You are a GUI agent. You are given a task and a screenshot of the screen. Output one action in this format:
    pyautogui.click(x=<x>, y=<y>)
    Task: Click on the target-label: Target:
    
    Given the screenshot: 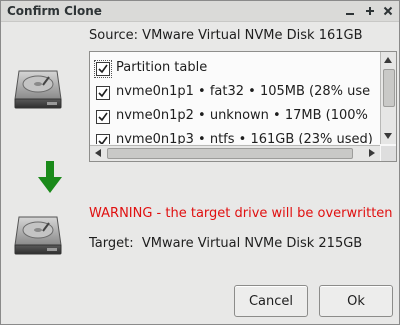 What is the action you would take?
    pyautogui.click(x=111, y=243)
    